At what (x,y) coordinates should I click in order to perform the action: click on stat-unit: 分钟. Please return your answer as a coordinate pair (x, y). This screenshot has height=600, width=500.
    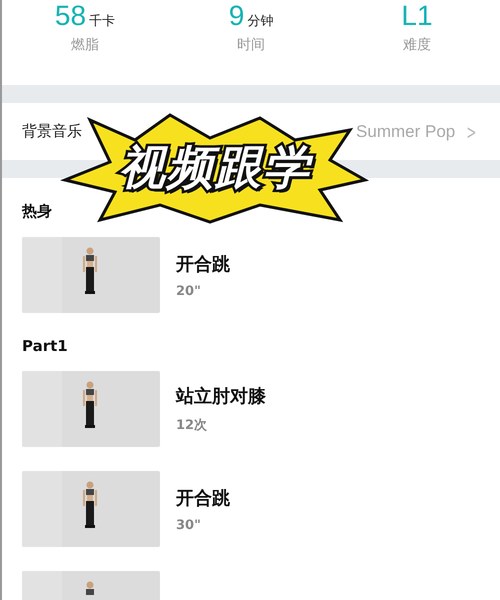
    Looking at the image, I should click on (260, 21).